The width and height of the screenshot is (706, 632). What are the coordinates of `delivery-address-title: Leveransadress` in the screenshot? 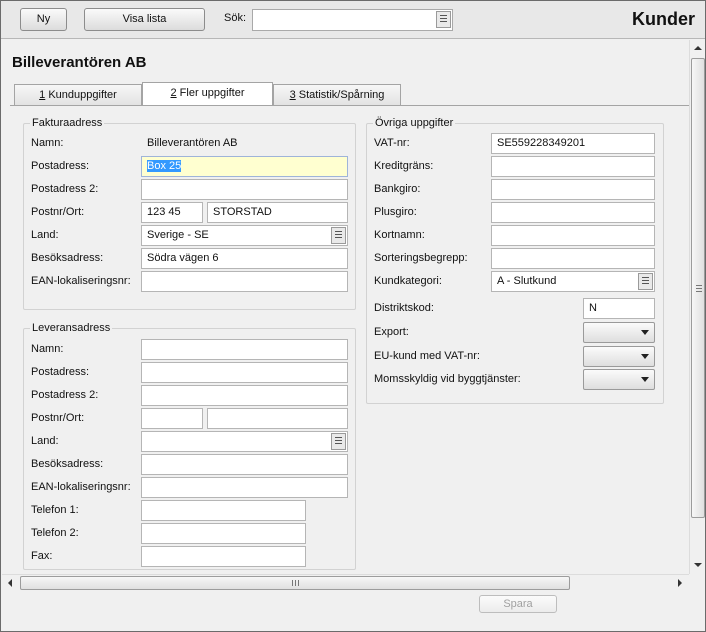 It's located at (71, 328).